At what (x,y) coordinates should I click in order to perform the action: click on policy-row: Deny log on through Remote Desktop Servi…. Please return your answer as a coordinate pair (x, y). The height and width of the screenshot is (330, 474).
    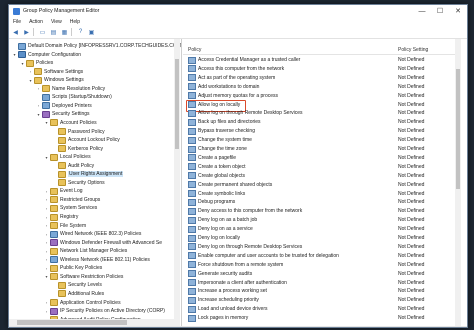
    Looking at the image, I should click on (319, 247).